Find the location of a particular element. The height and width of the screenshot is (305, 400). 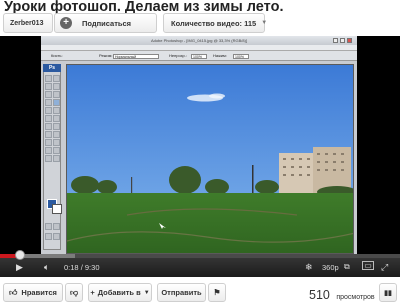

flag-button: ⚑ is located at coordinates (217, 292).